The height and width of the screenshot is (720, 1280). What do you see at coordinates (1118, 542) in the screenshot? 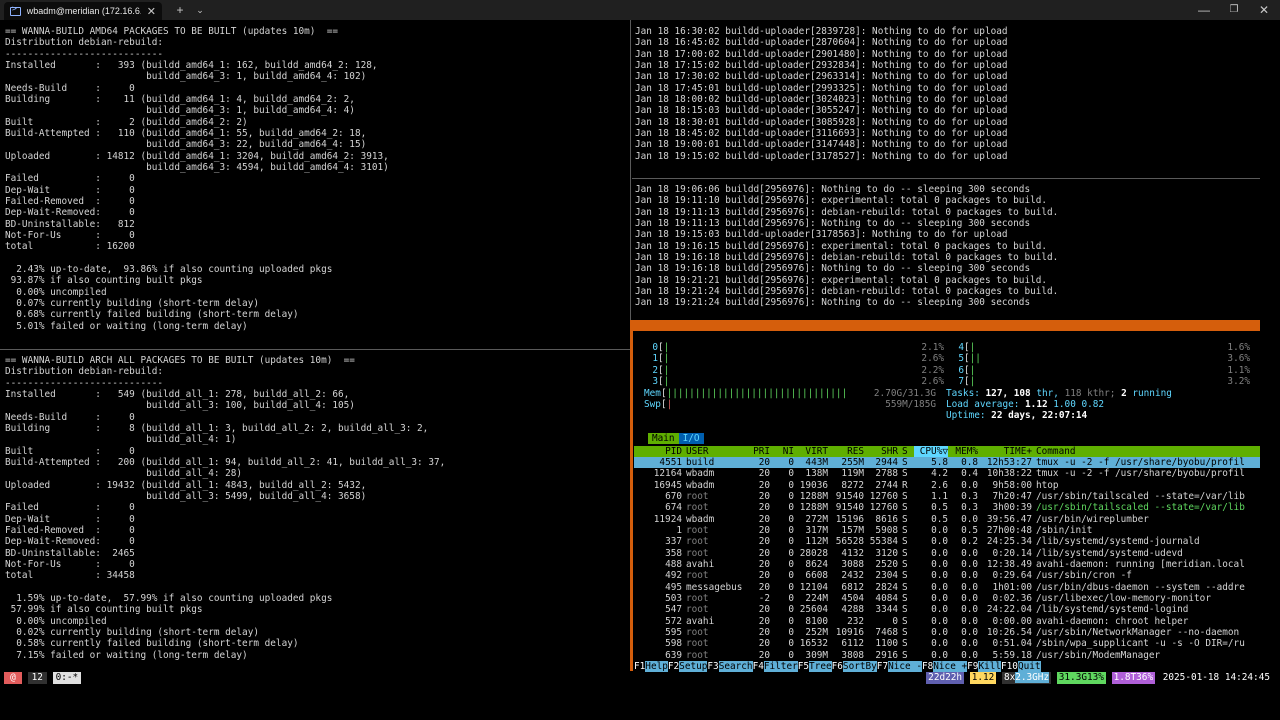
I see `cell-cmd: /lib/systemd/systemd-journald` at bounding box center [1118, 542].